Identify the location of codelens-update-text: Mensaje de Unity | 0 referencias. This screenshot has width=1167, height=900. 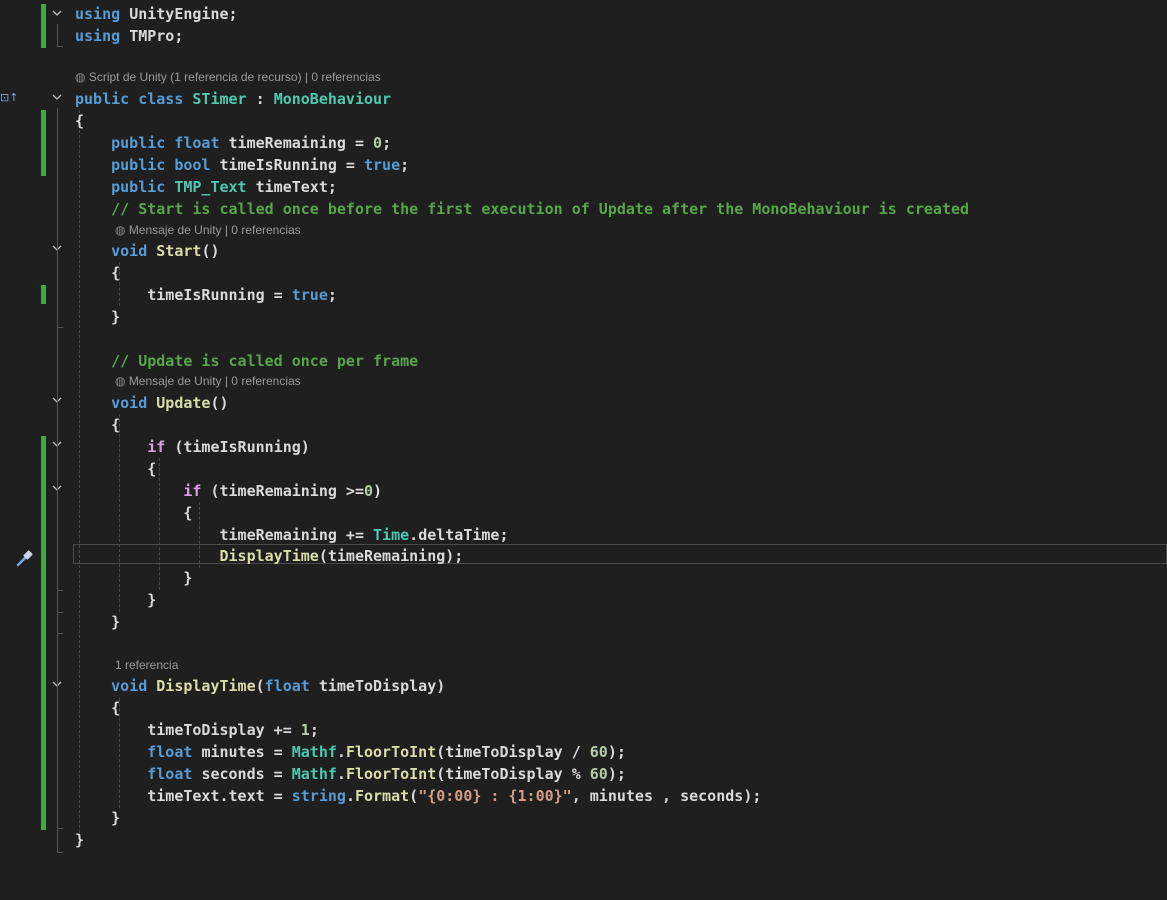
(215, 381).